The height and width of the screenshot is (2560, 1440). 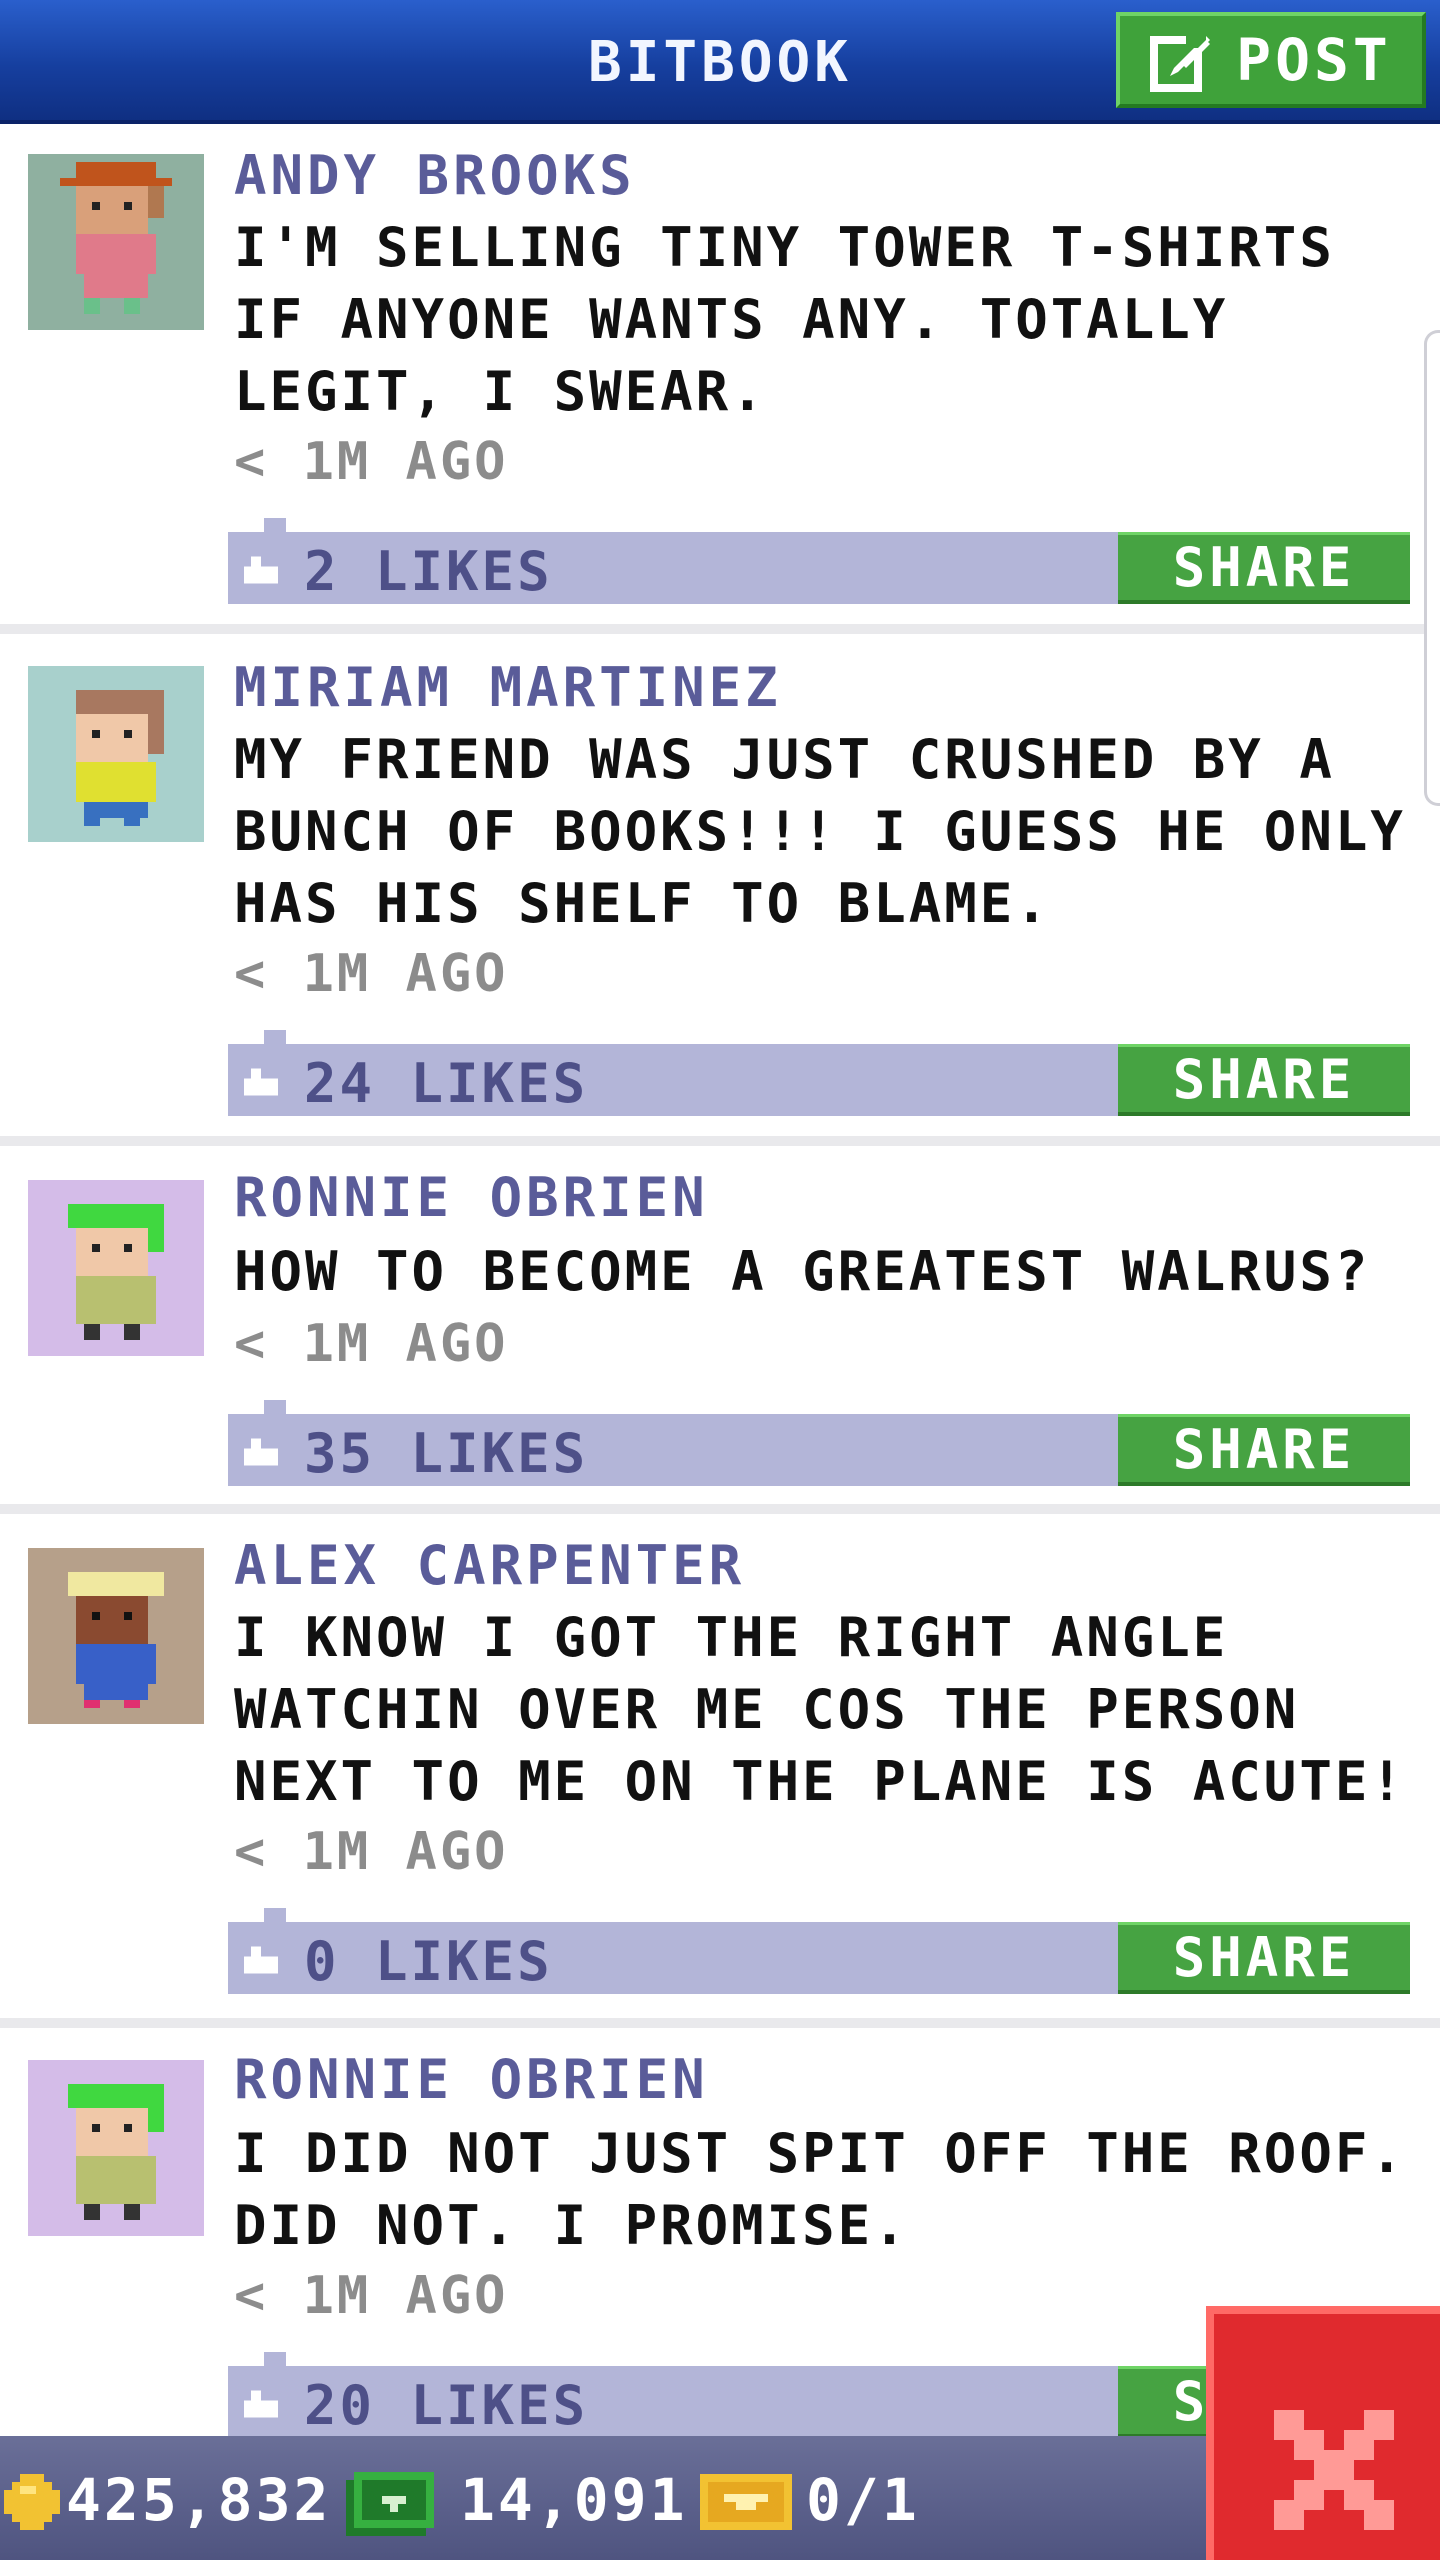 I want to click on post-edit-icon, so click(x=1180, y=64).